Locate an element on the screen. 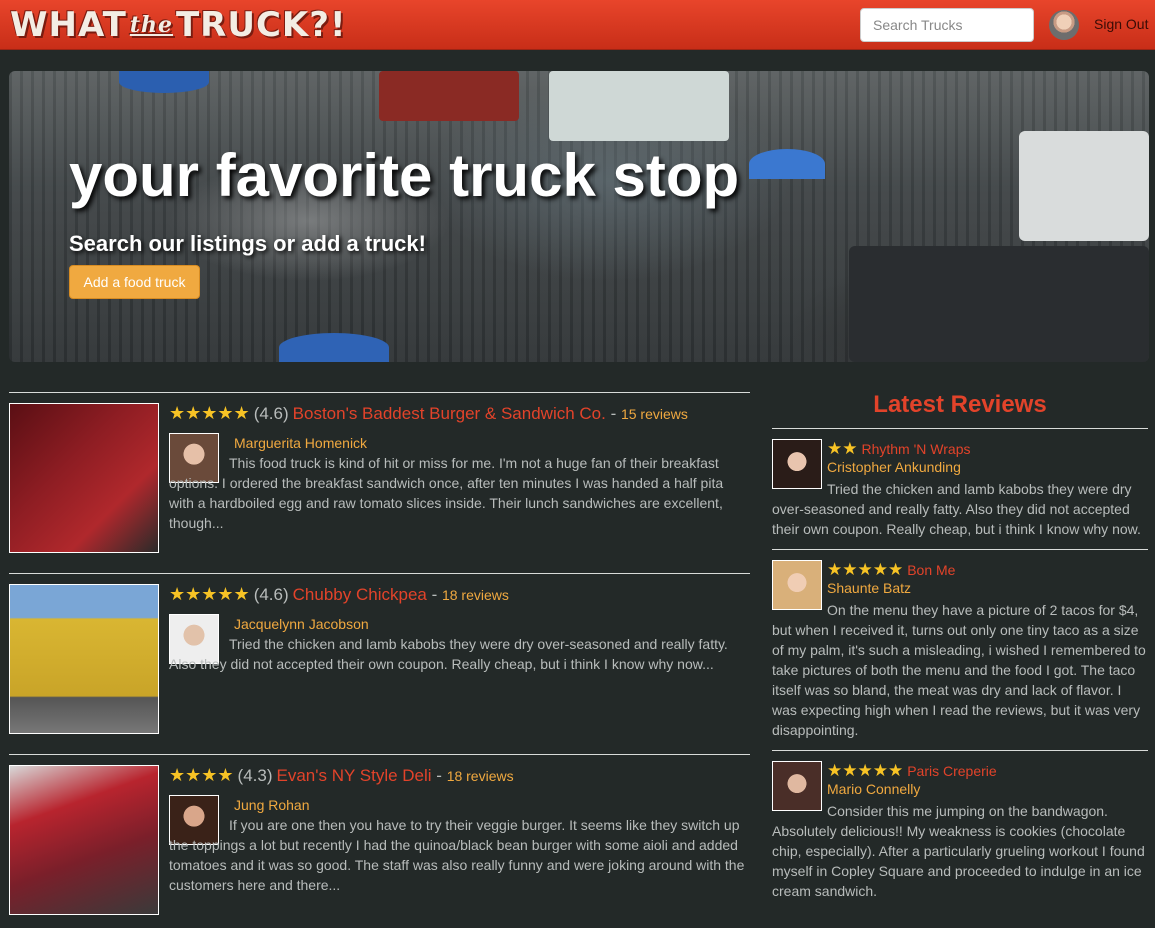  hero-truck-white is located at coordinates (639, 106).